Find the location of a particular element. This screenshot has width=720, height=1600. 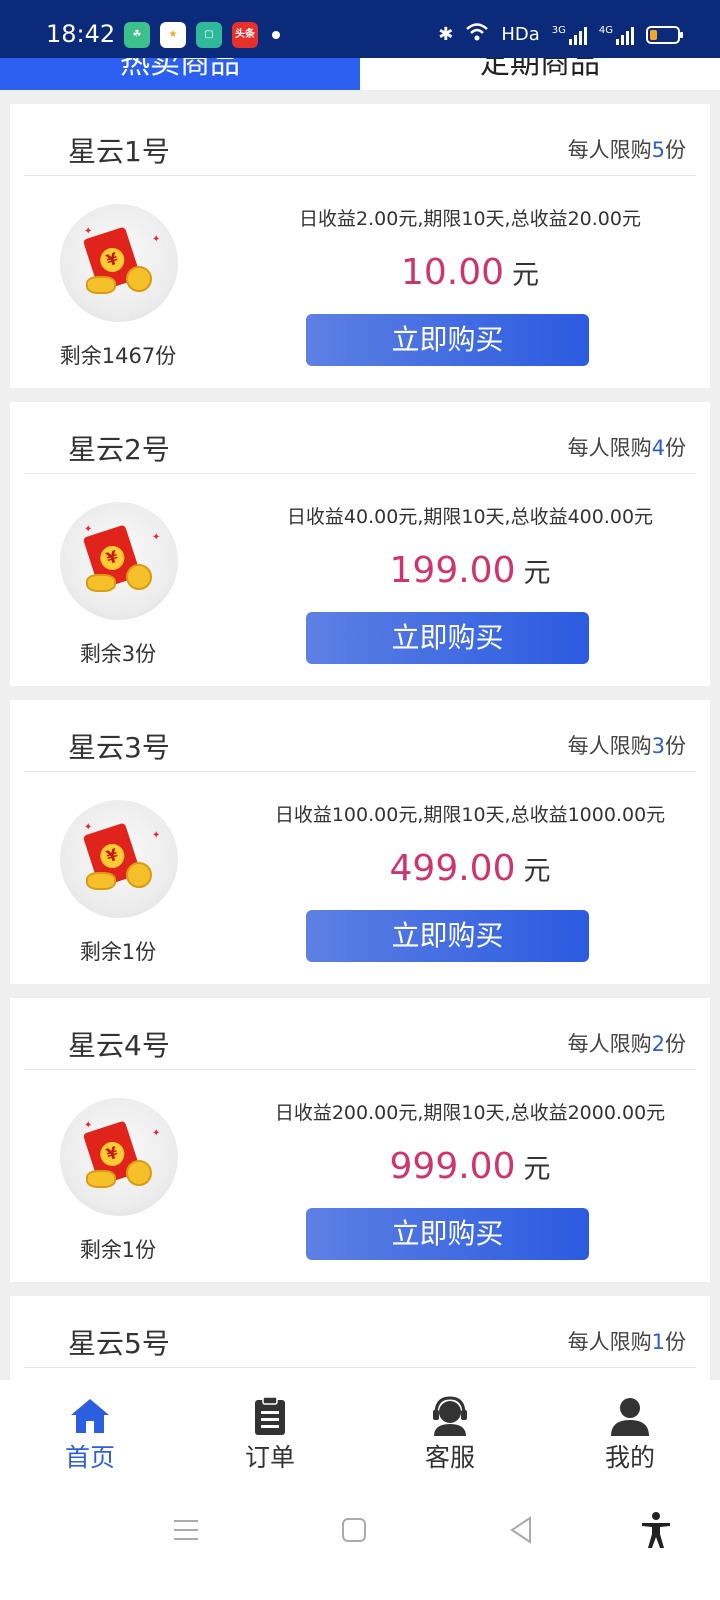

bluetooth-icon: ✱ is located at coordinates (446, 34).